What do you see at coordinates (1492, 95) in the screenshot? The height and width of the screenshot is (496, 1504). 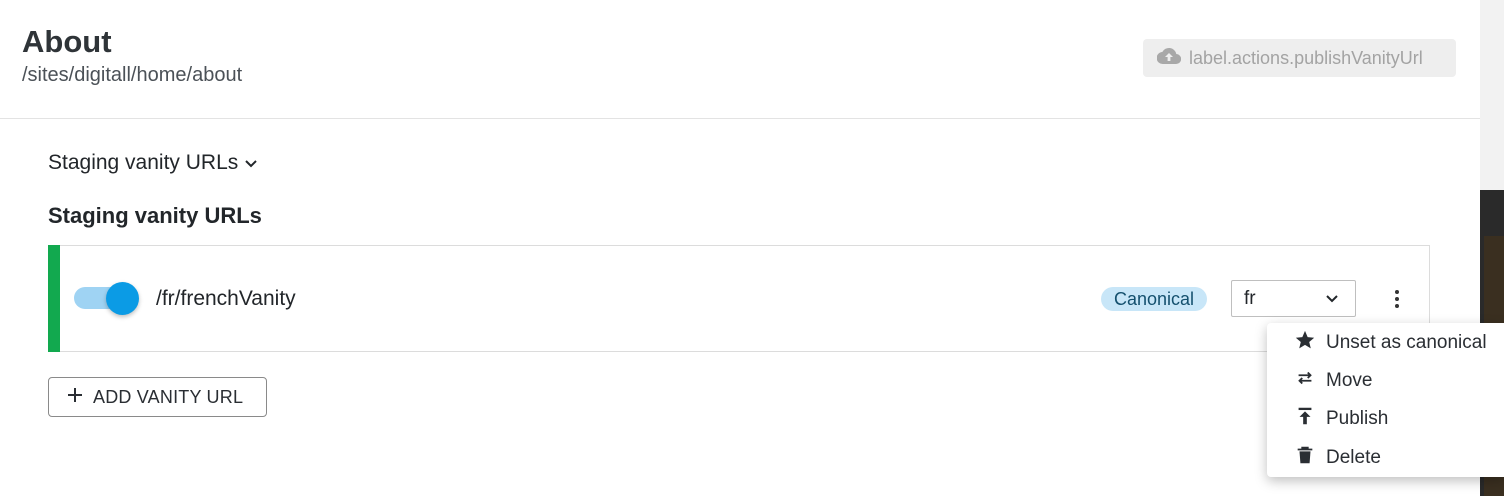 I see `background-edge-light` at bounding box center [1492, 95].